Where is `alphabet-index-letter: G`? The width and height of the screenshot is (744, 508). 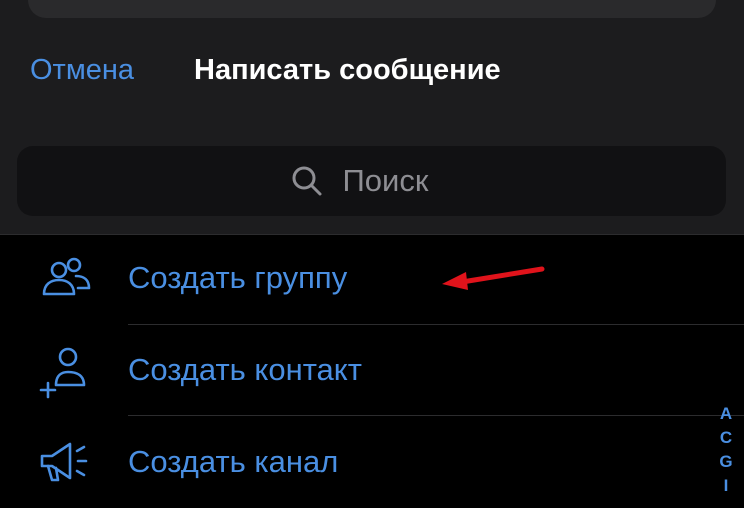
alphabet-index-letter: G is located at coordinates (726, 462).